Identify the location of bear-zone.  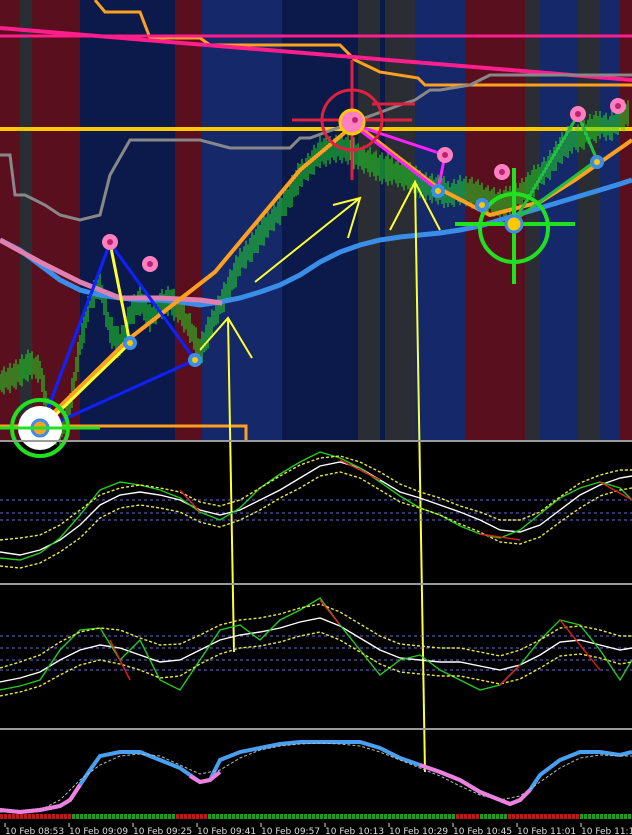
(189, 220).